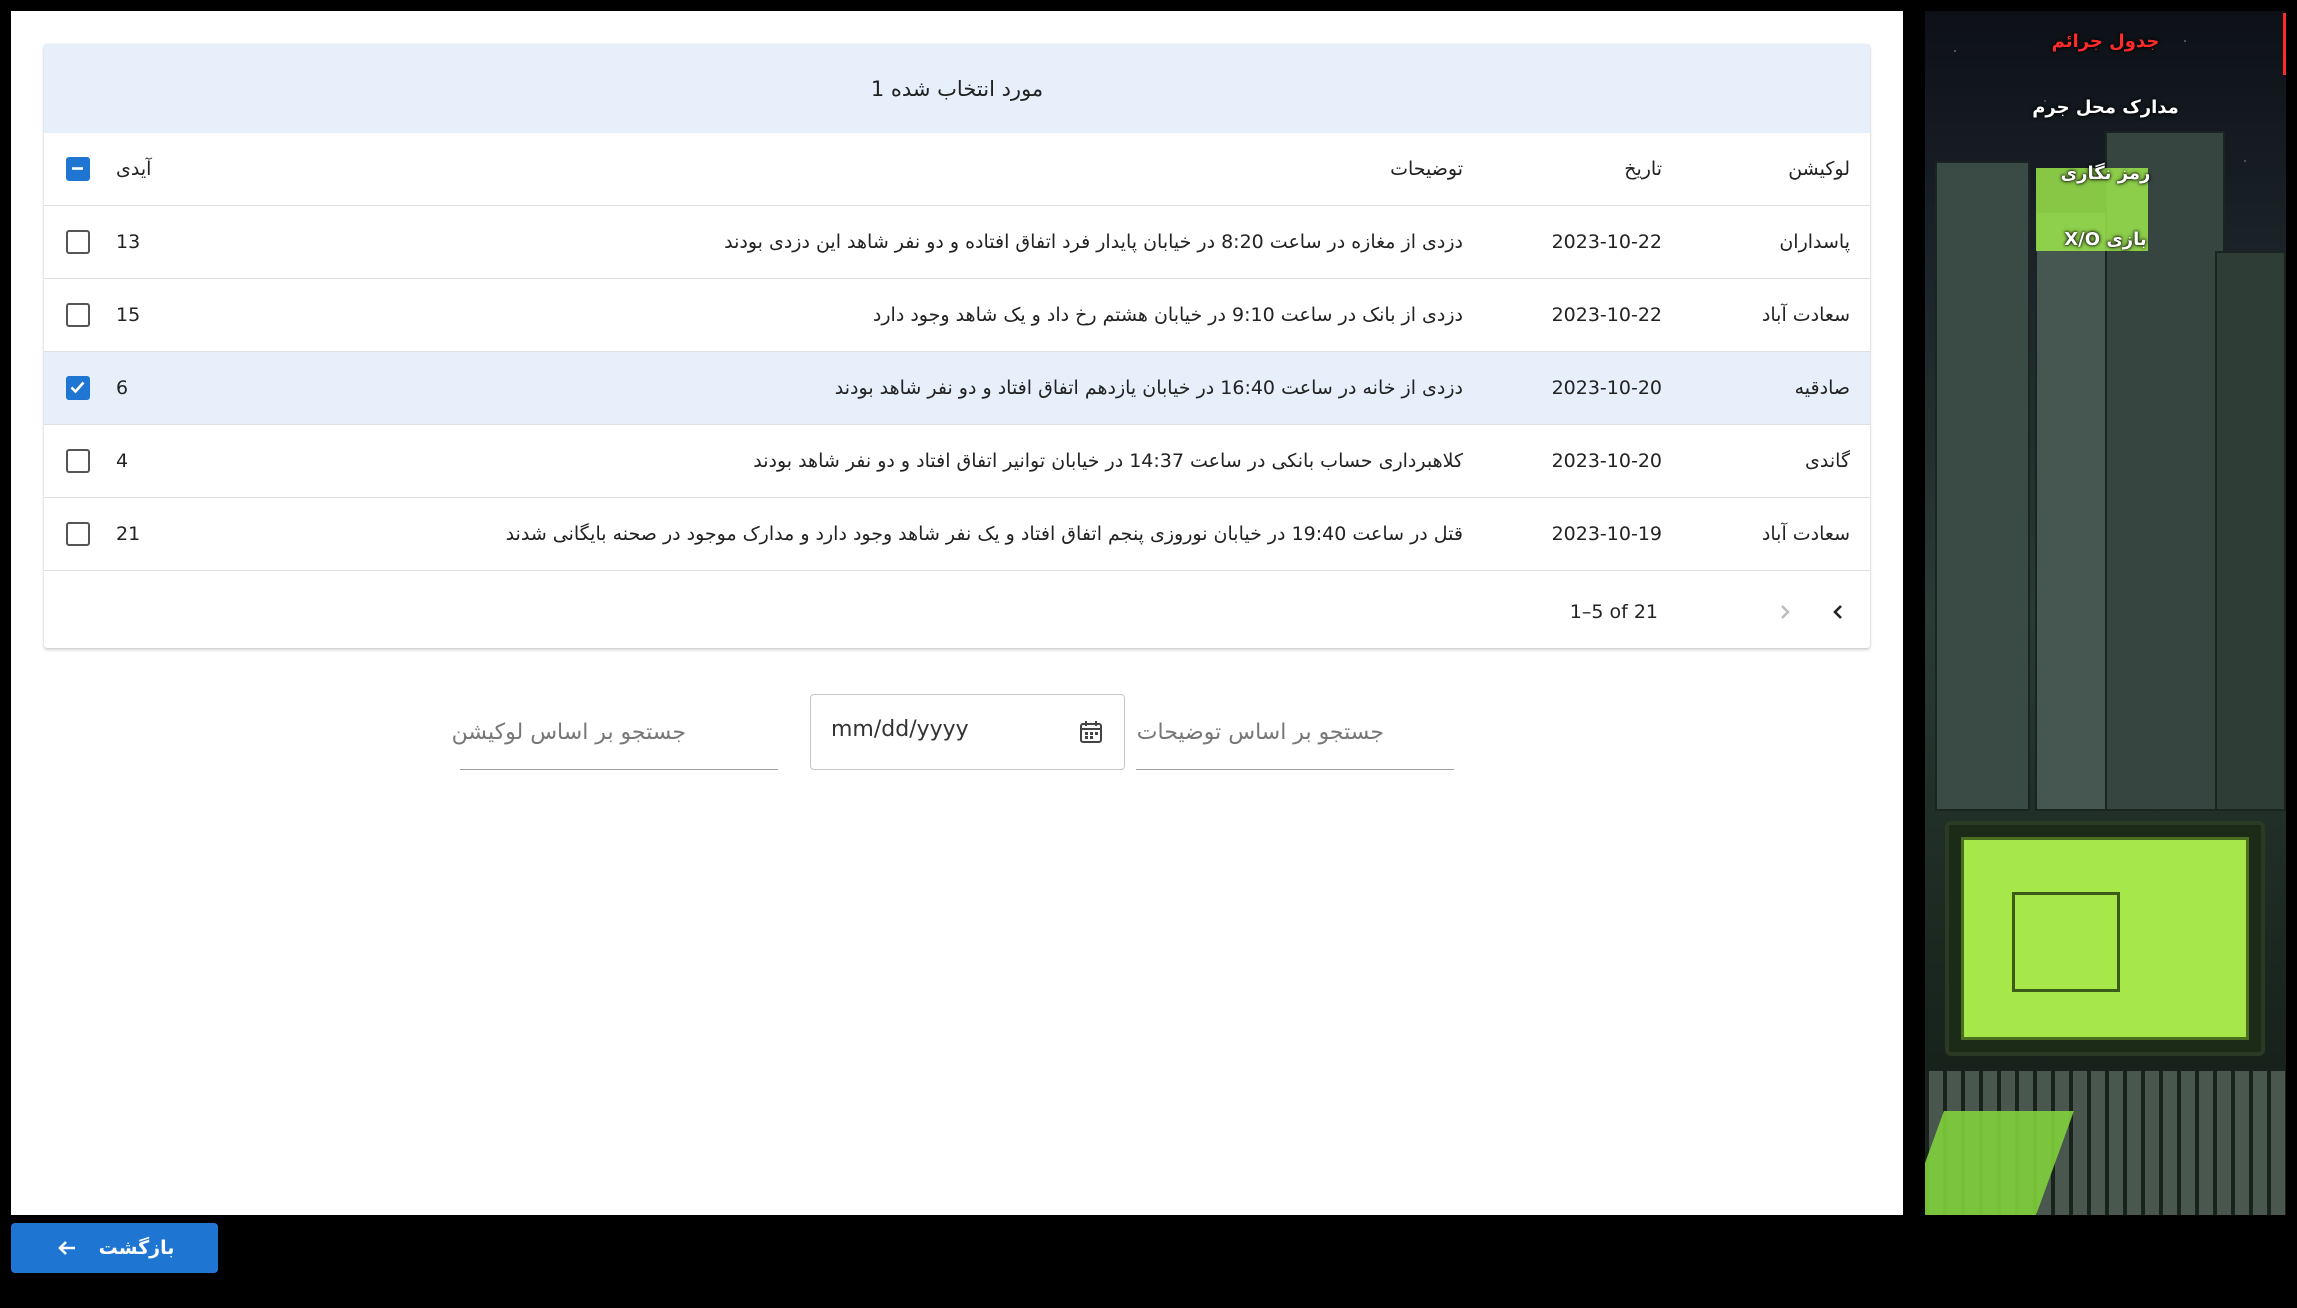 The image size is (2297, 1308). Describe the element at coordinates (900, 729) in the screenshot. I see `date-placeholder: mm/dd/yyyy` at that location.